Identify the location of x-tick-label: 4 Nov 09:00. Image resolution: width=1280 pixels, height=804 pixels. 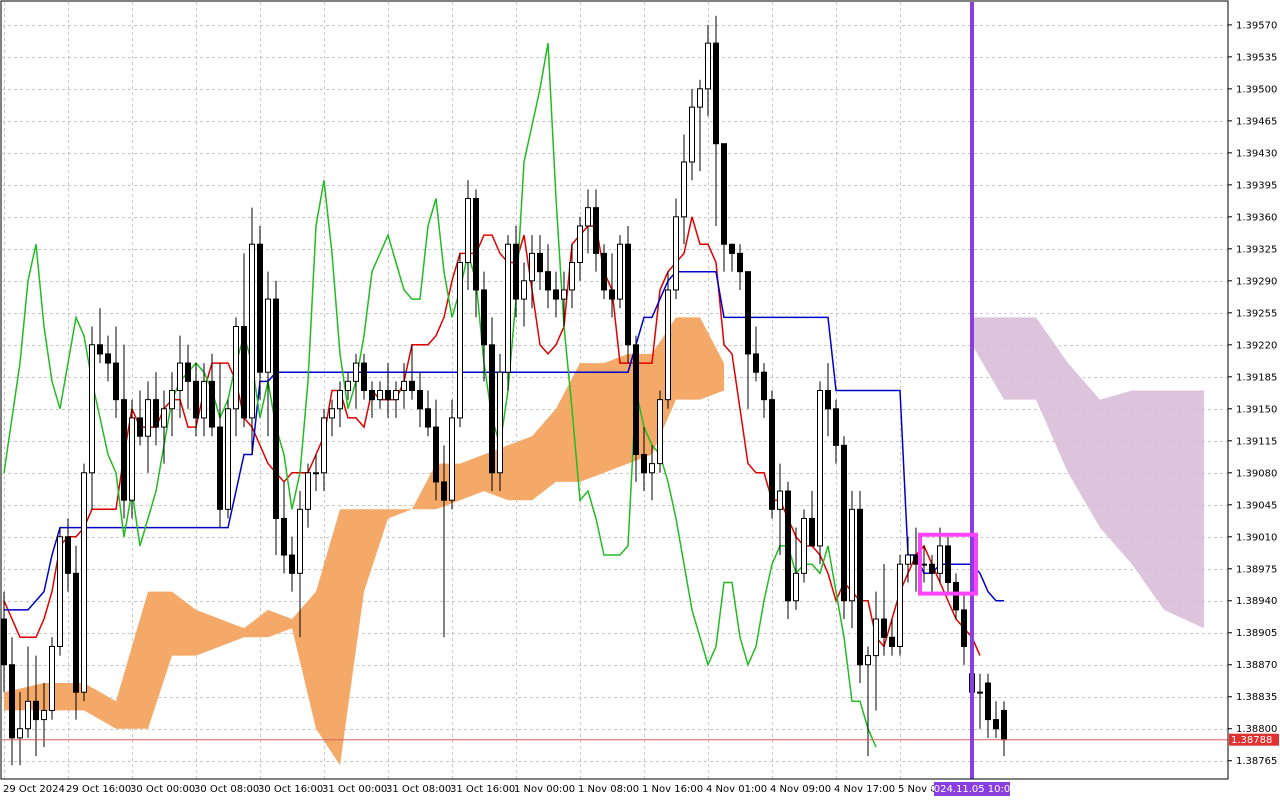
(800, 789).